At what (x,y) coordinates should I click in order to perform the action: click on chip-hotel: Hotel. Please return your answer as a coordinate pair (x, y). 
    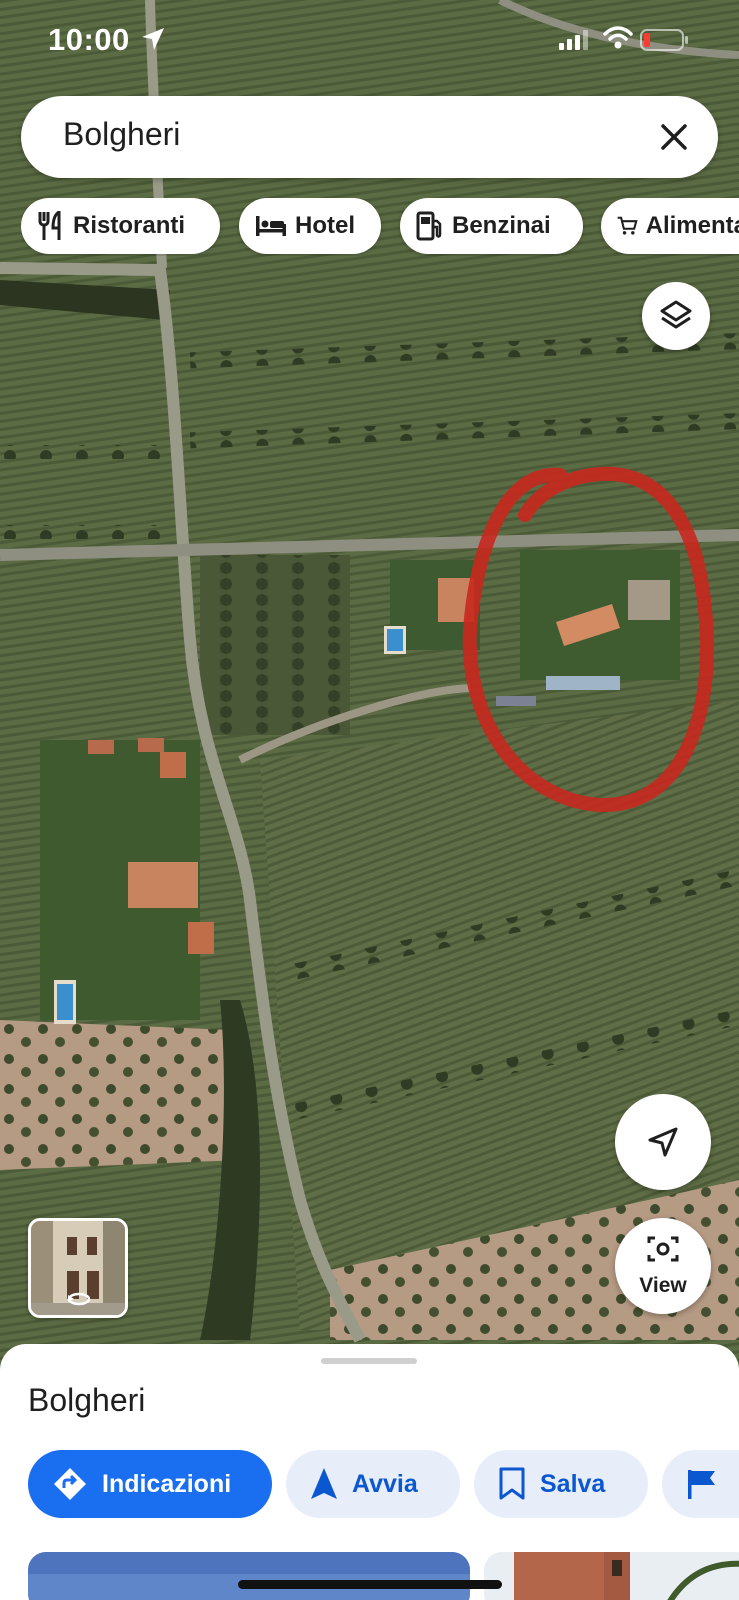
    Looking at the image, I should click on (310, 226).